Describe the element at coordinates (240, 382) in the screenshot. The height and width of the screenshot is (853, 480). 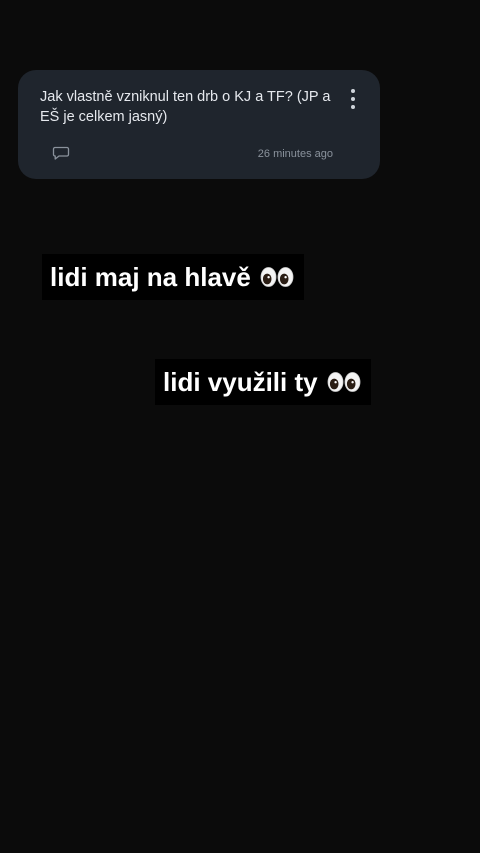
I see `sticker-text: lidi využili ty` at that location.